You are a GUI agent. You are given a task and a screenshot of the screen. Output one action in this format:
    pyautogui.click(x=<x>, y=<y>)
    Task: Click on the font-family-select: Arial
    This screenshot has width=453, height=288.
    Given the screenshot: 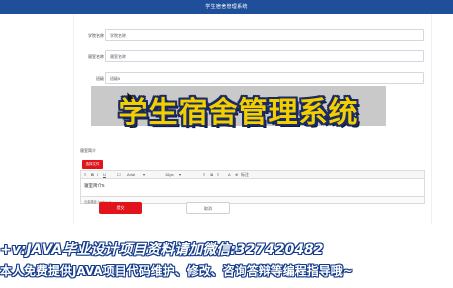 What is the action you would take?
    pyautogui.click(x=131, y=175)
    